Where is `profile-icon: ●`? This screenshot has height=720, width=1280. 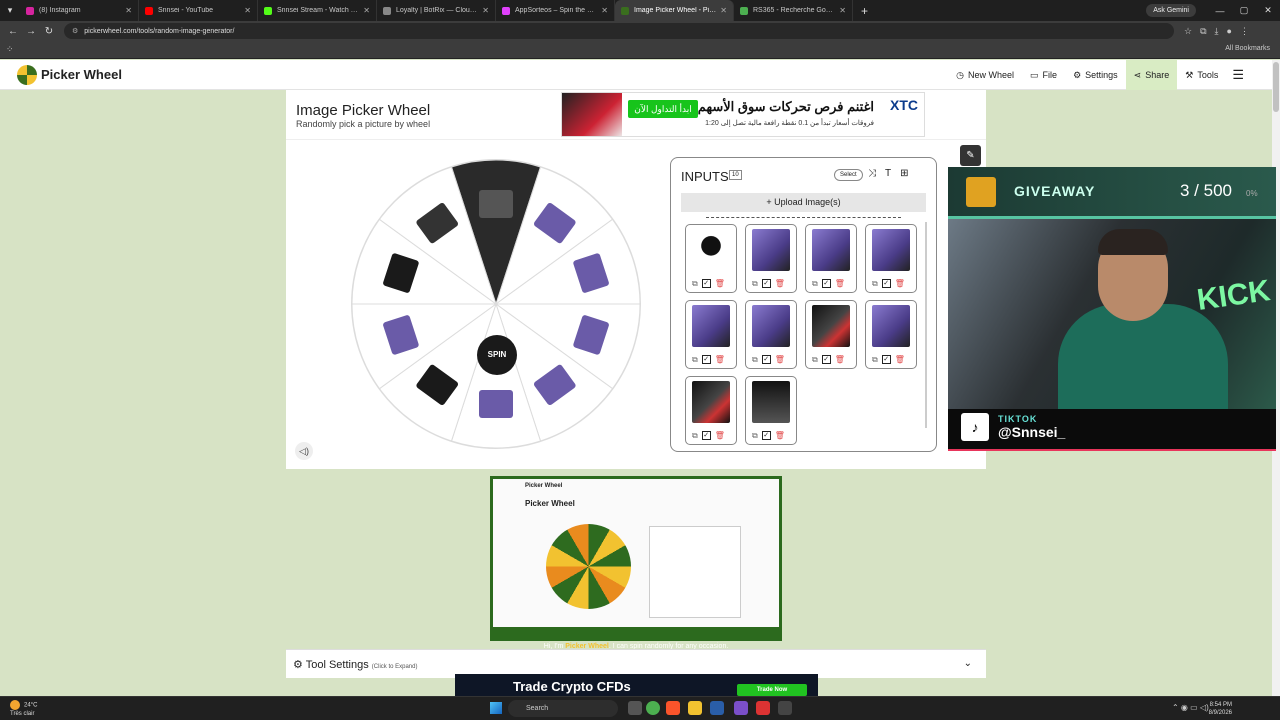 profile-icon: ● is located at coordinates (1229, 31).